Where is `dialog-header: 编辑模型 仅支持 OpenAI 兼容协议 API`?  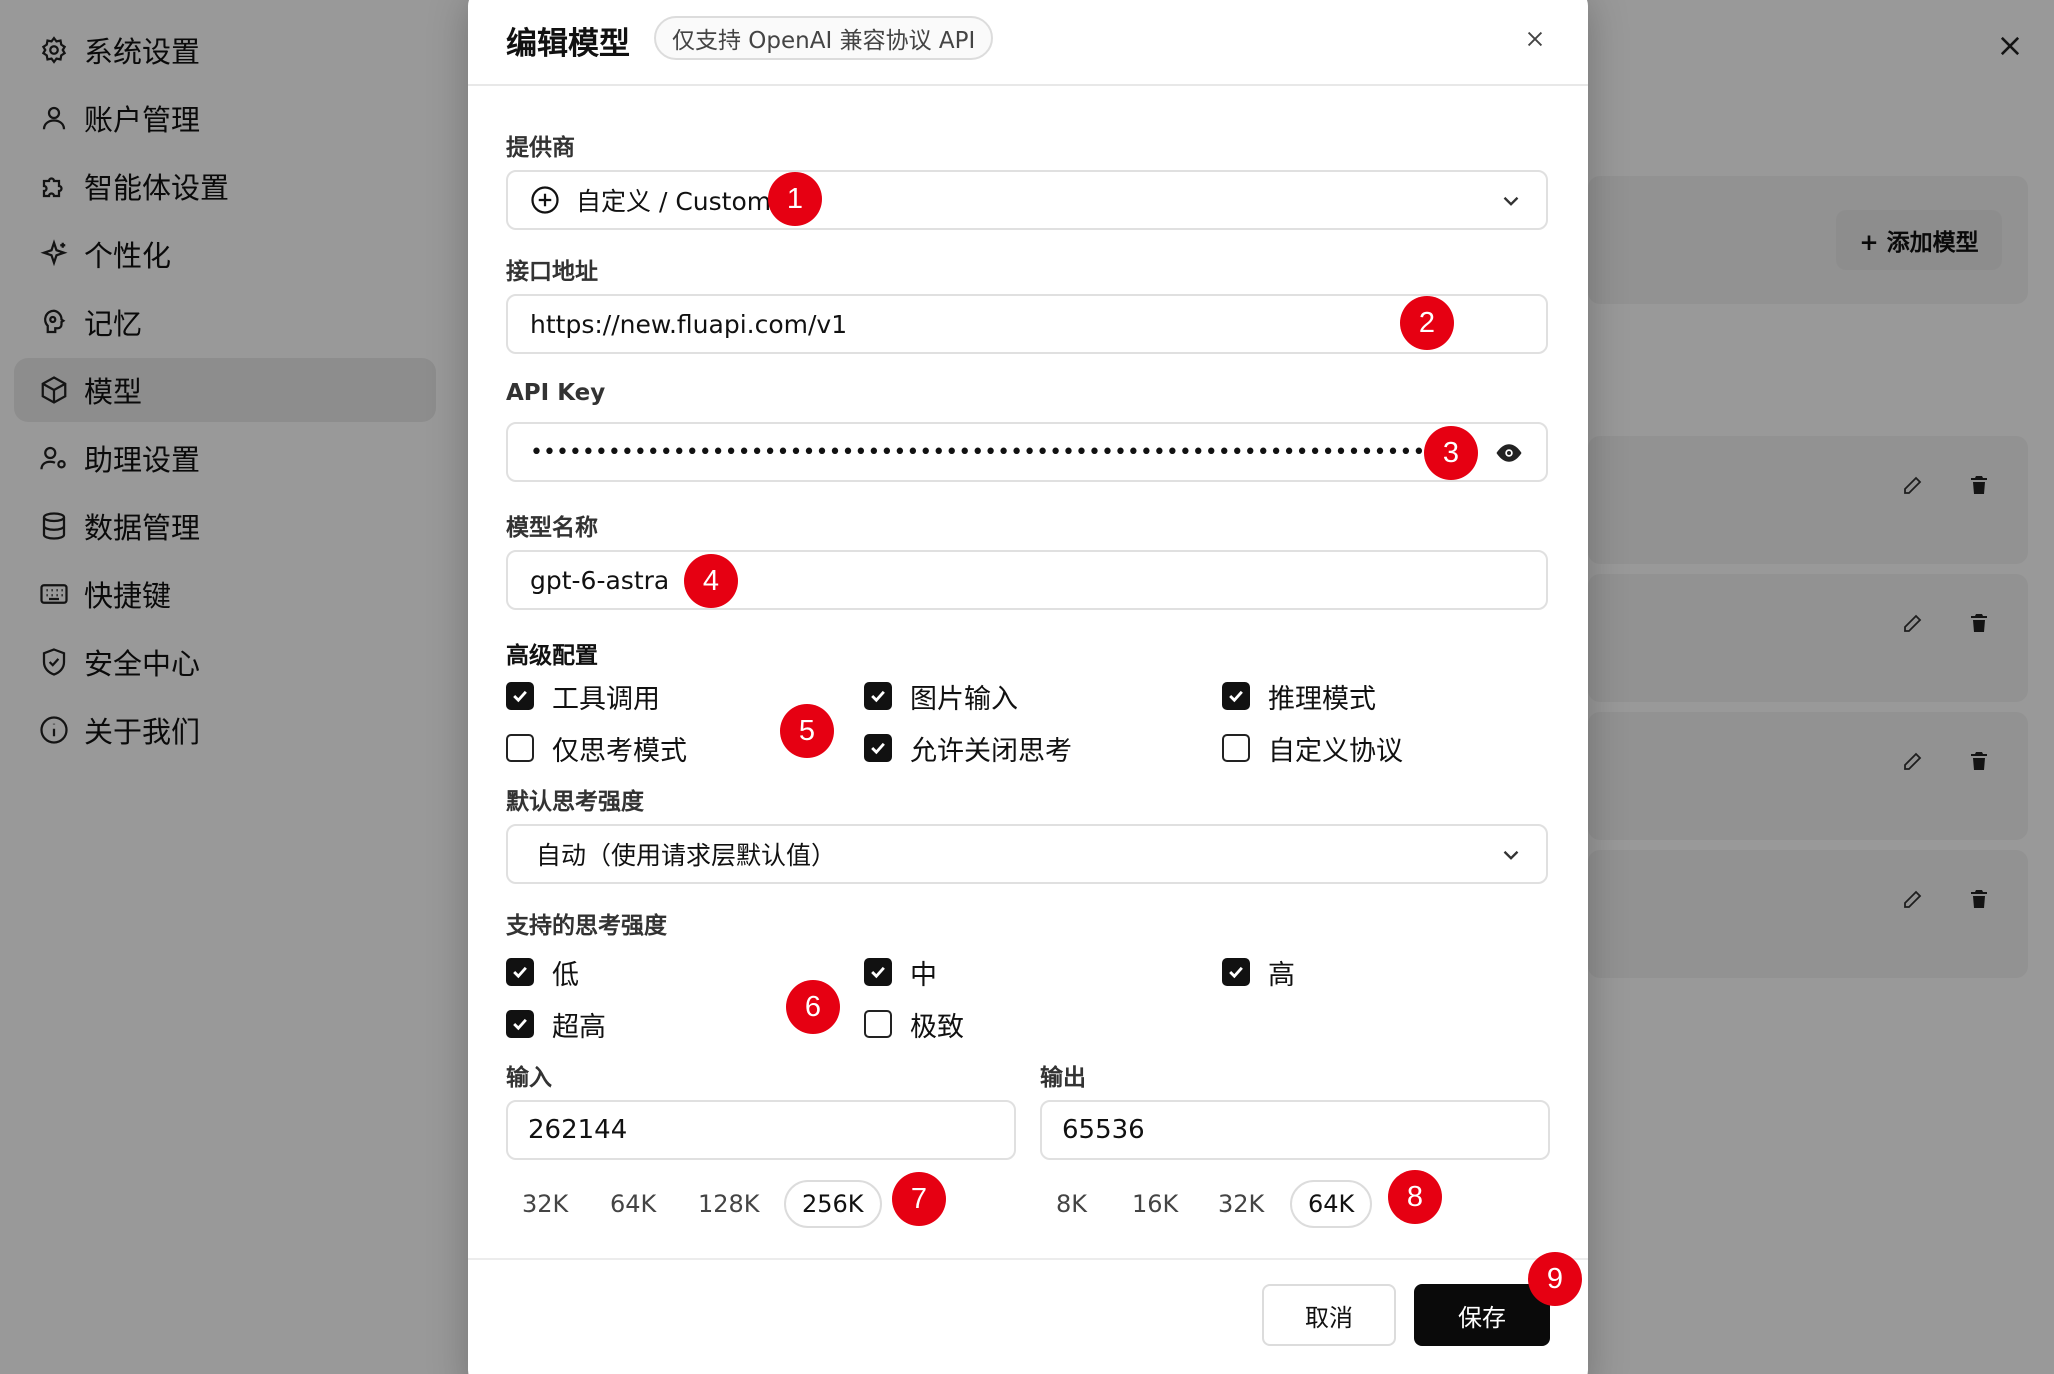 dialog-header: 编辑模型 仅支持 OpenAI 兼容协议 API is located at coordinates (1028, 43).